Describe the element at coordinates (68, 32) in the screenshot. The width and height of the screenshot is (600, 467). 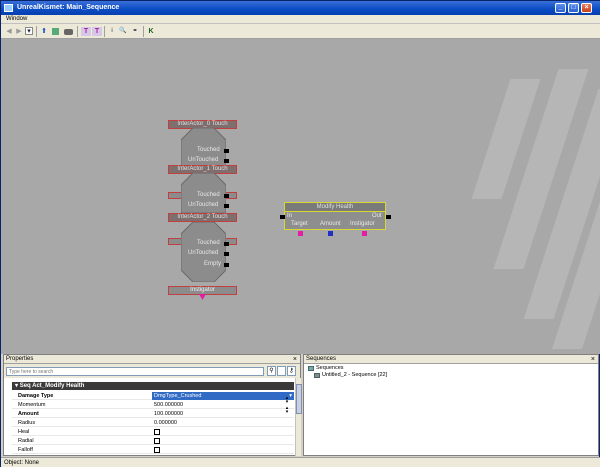
I see `screenshot-icon` at that location.